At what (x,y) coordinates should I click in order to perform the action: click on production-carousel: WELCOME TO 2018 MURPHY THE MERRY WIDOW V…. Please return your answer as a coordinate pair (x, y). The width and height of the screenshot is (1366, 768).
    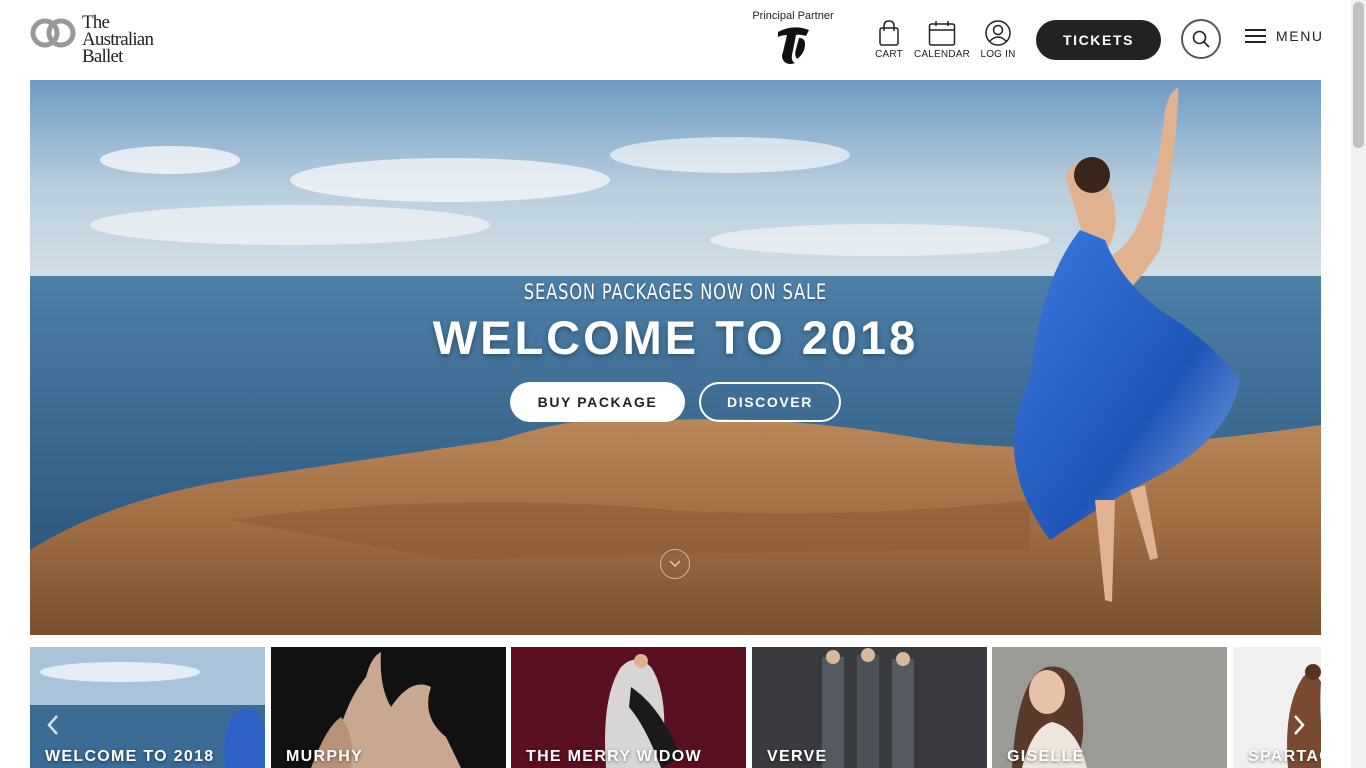
    Looking at the image, I should click on (675, 707).